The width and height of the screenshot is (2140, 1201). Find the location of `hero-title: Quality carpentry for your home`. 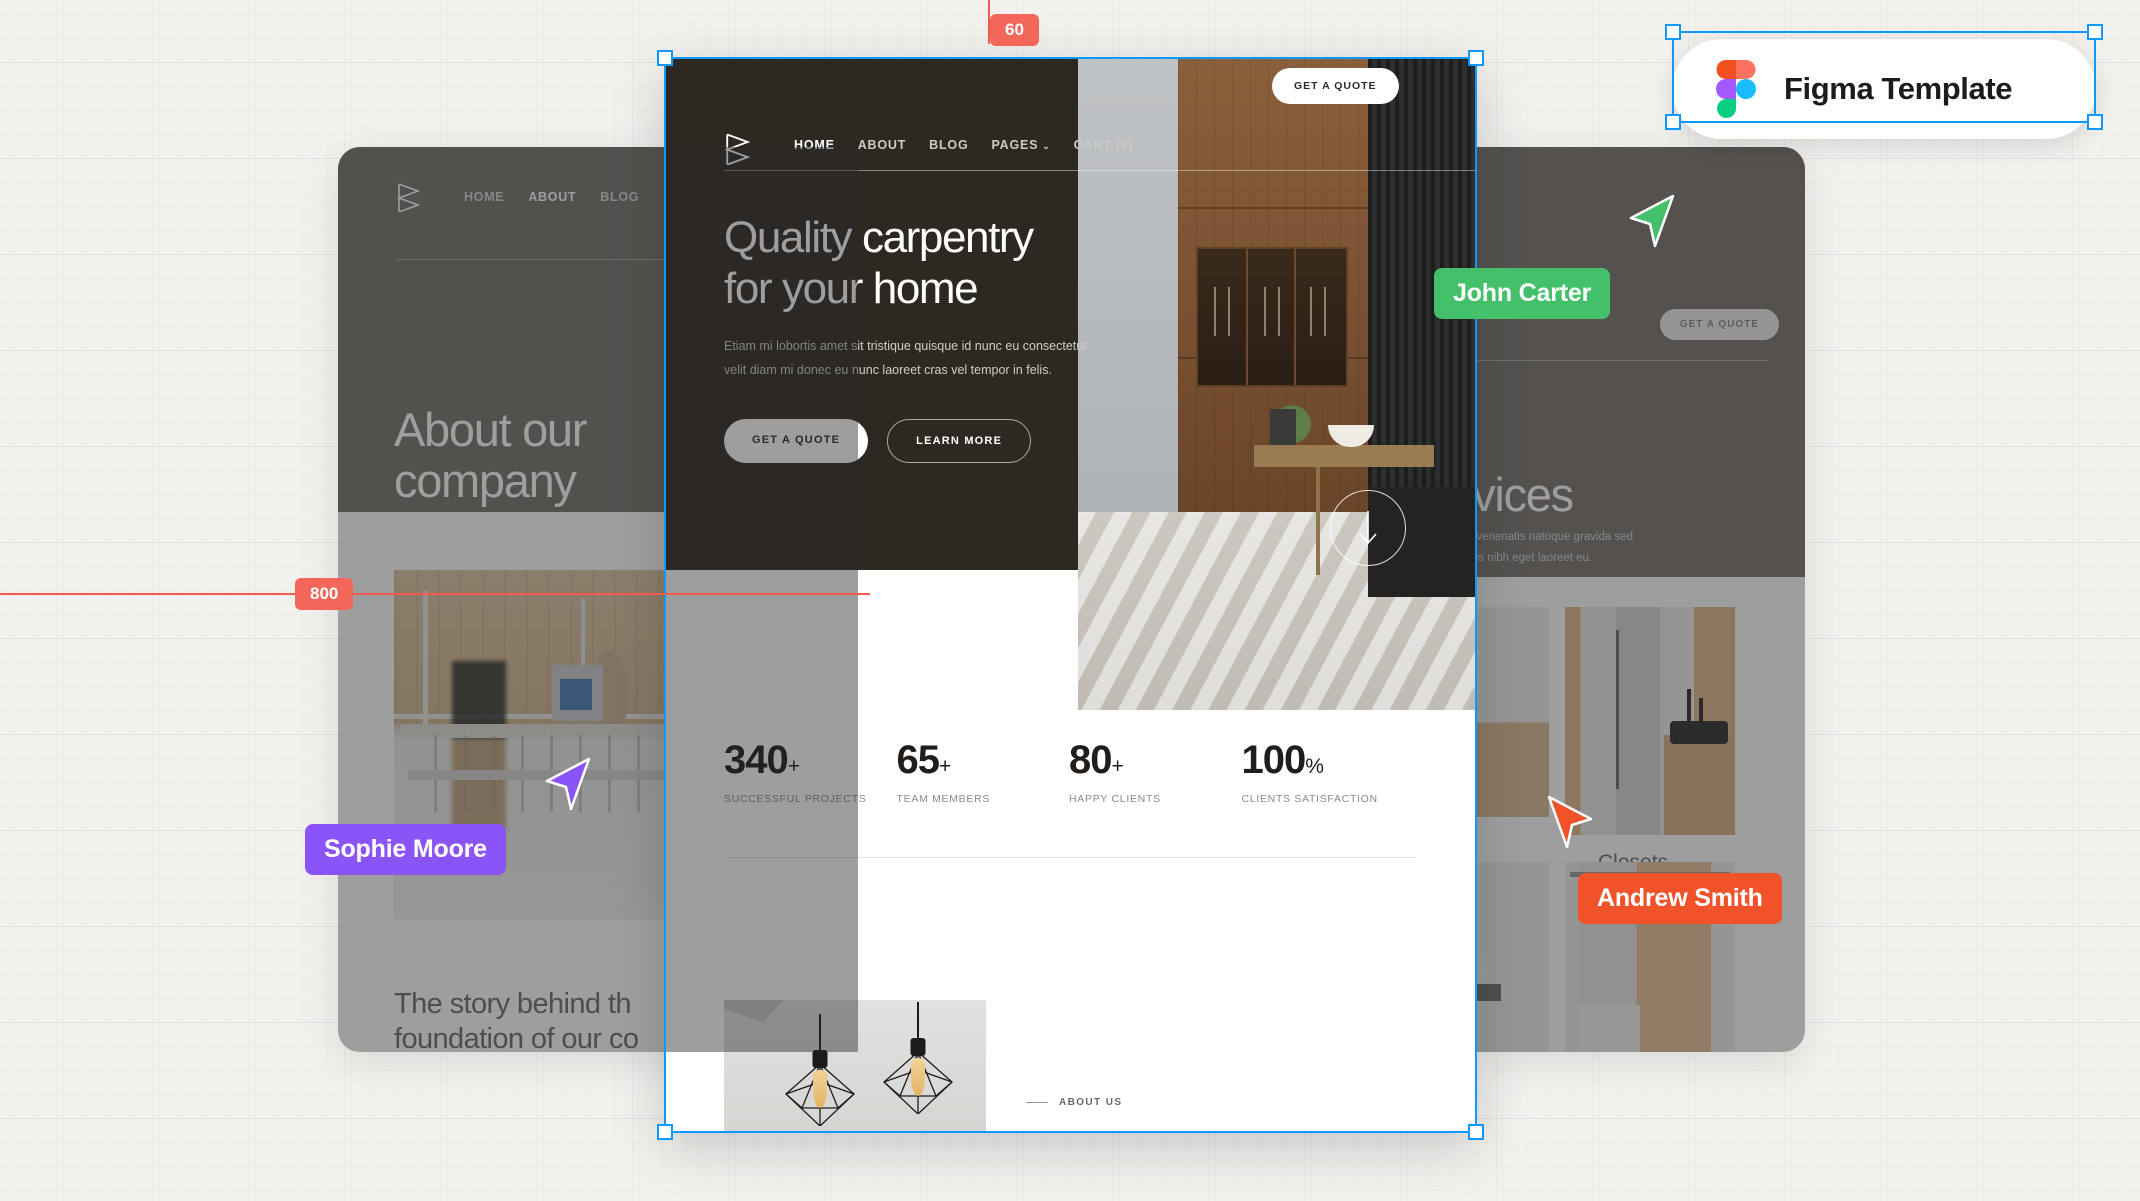

hero-title: Quality carpentry for your home is located at coordinates (879, 263).